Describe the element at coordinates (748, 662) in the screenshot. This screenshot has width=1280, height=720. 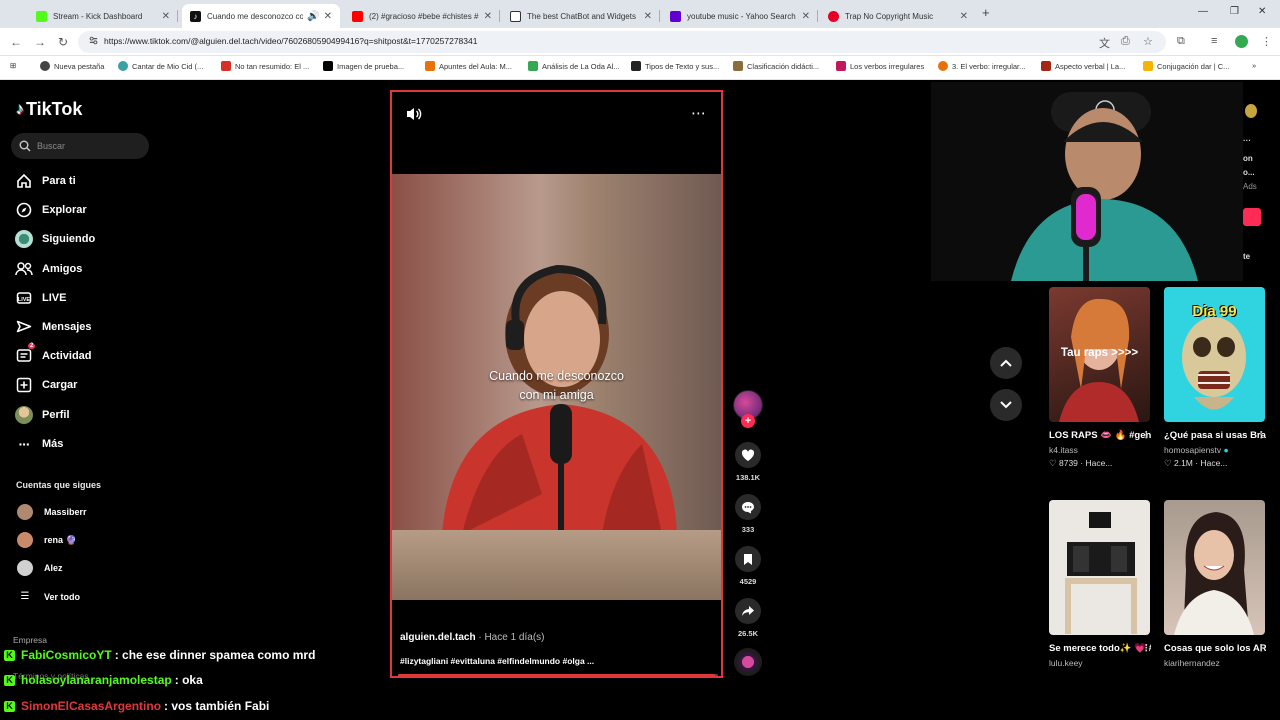
I see `music-disc-icon` at that location.